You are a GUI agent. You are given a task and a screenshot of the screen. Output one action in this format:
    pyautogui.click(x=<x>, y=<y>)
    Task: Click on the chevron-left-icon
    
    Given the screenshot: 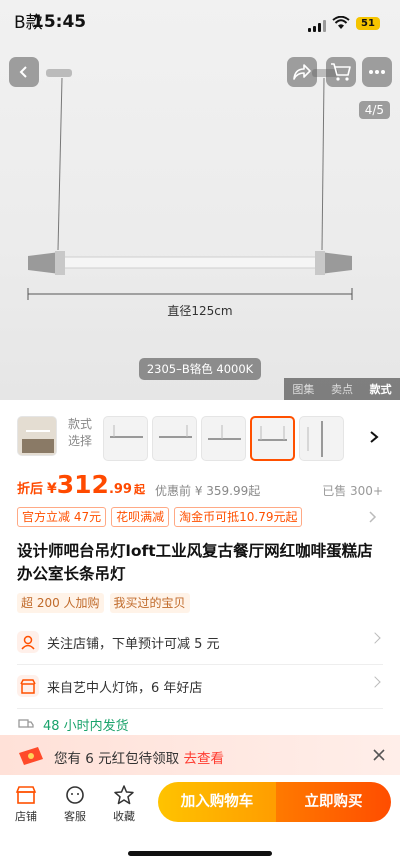 What is the action you would take?
    pyautogui.click(x=23, y=72)
    